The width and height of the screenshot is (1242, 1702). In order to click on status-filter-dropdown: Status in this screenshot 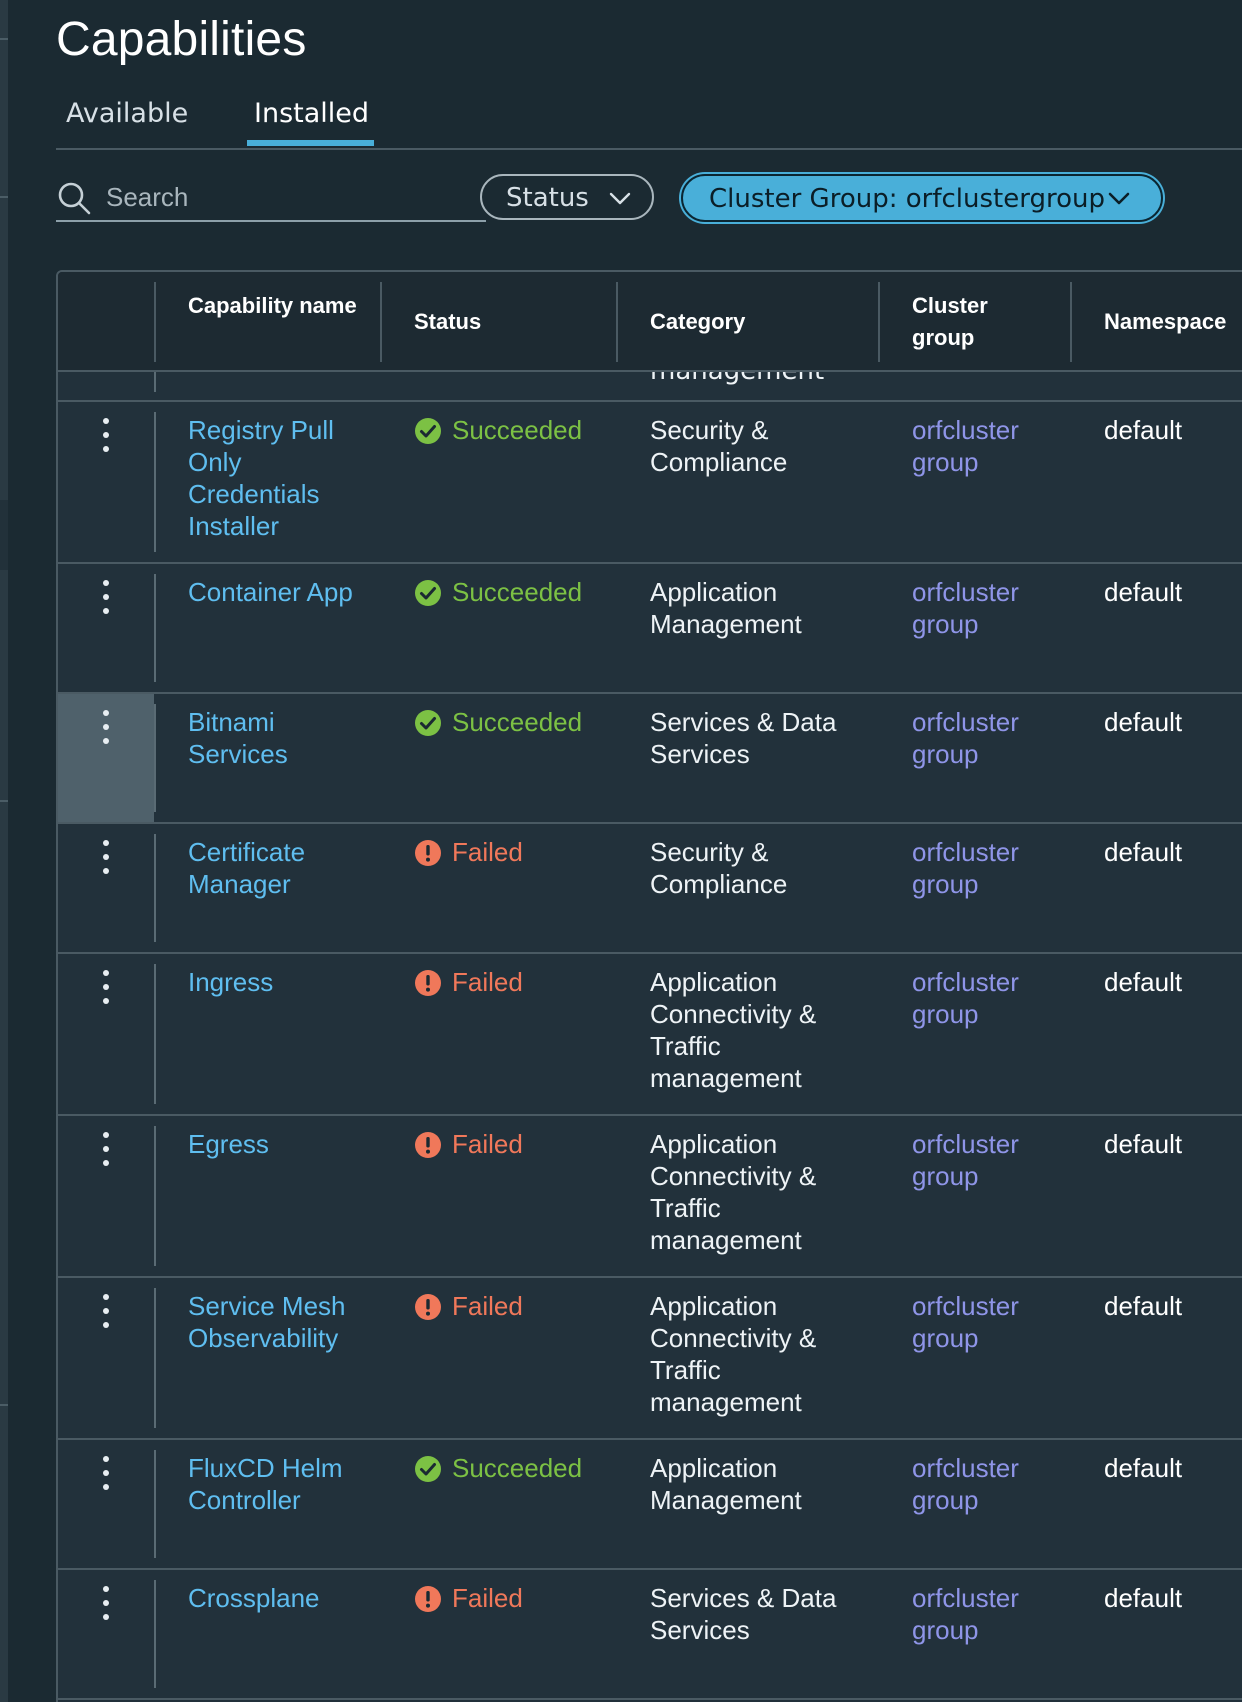, I will do `click(567, 197)`.